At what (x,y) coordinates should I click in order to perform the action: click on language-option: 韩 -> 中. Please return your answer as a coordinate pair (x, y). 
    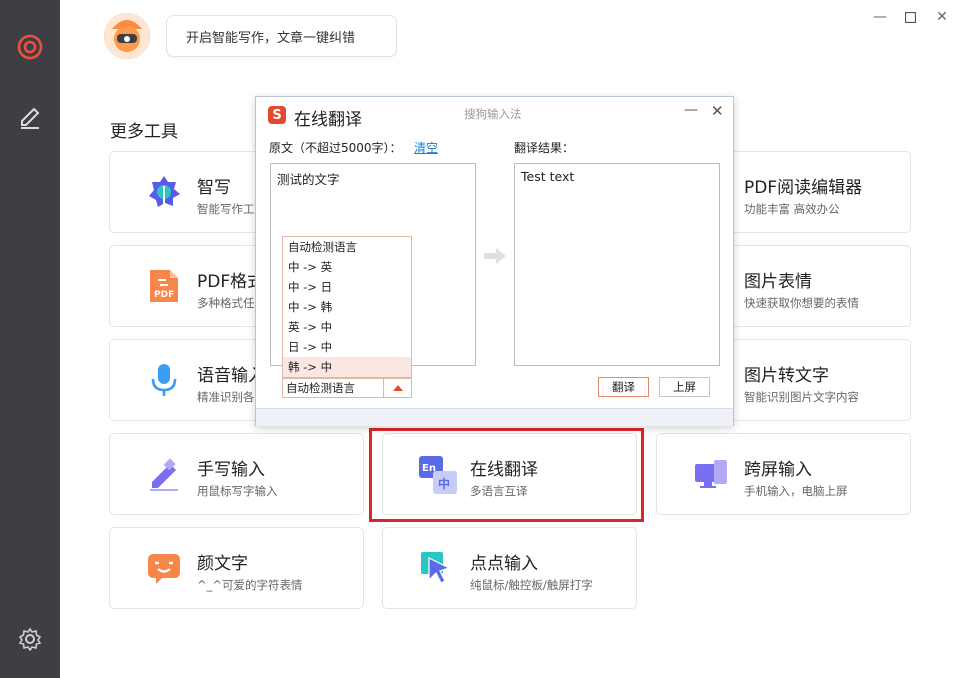
    Looking at the image, I should click on (347, 367).